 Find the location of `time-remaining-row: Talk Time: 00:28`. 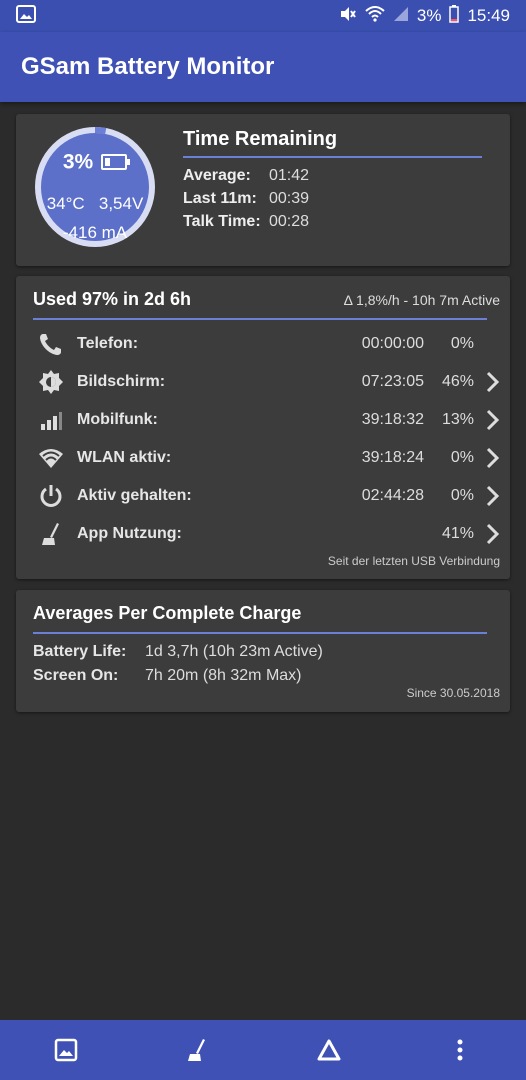

time-remaining-row: Talk Time: 00:28 is located at coordinates (246, 221).